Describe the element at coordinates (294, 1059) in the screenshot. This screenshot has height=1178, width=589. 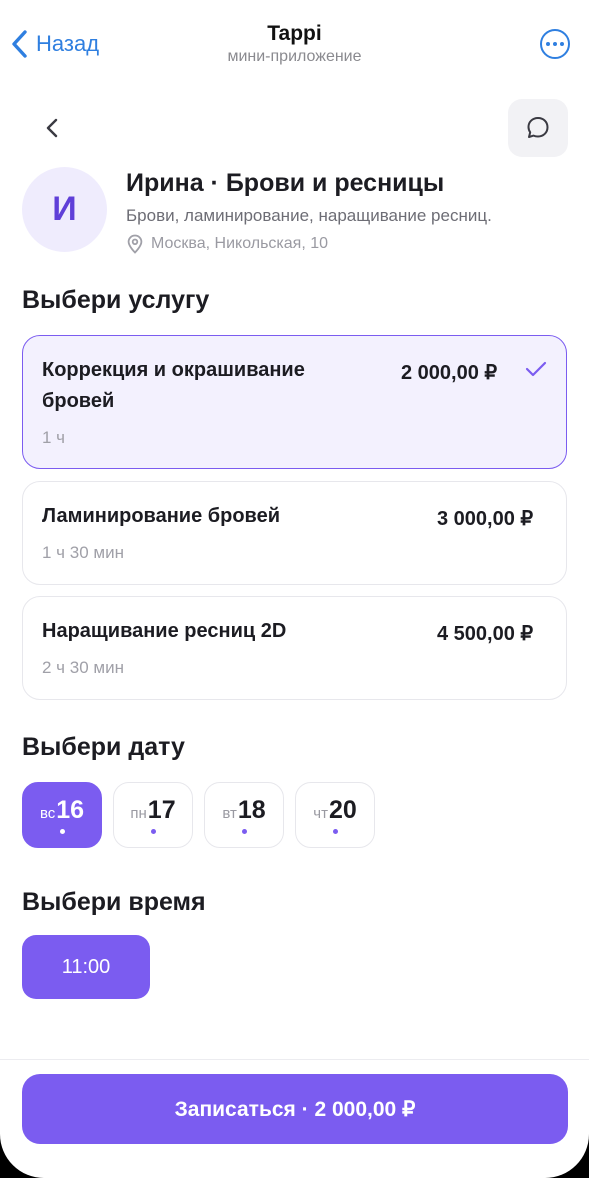
I see `bottom-divider` at that location.